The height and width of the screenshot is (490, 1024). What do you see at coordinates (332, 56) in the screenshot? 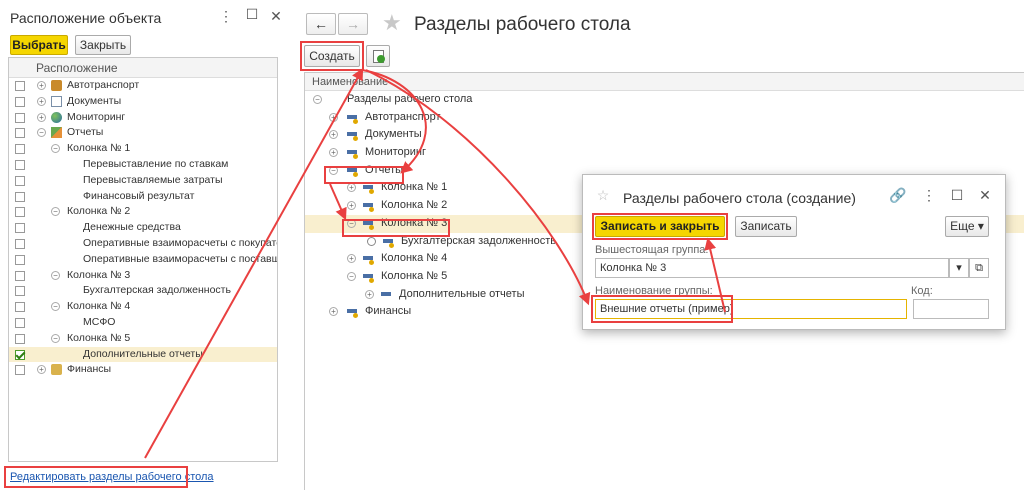
I see `create-button: Создать` at bounding box center [332, 56].